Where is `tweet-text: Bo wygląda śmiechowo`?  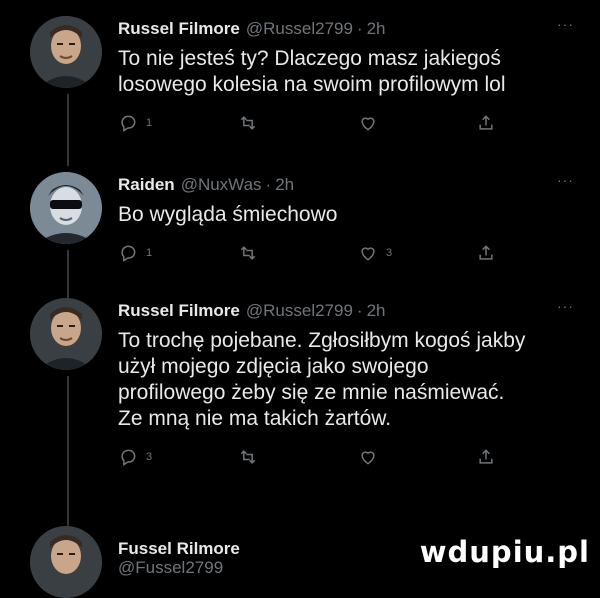 tweet-text: Bo wygląda śmiechowo is located at coordinates (228, 214).